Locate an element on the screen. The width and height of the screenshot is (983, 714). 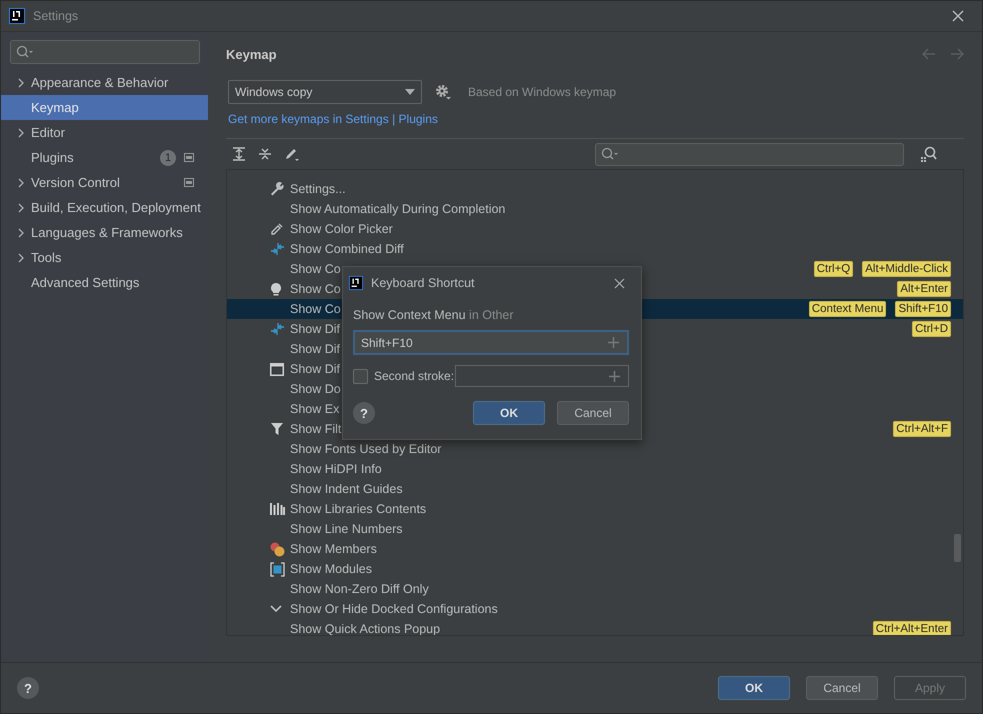
count-badge: 1 is located at coordinates (168, 158).